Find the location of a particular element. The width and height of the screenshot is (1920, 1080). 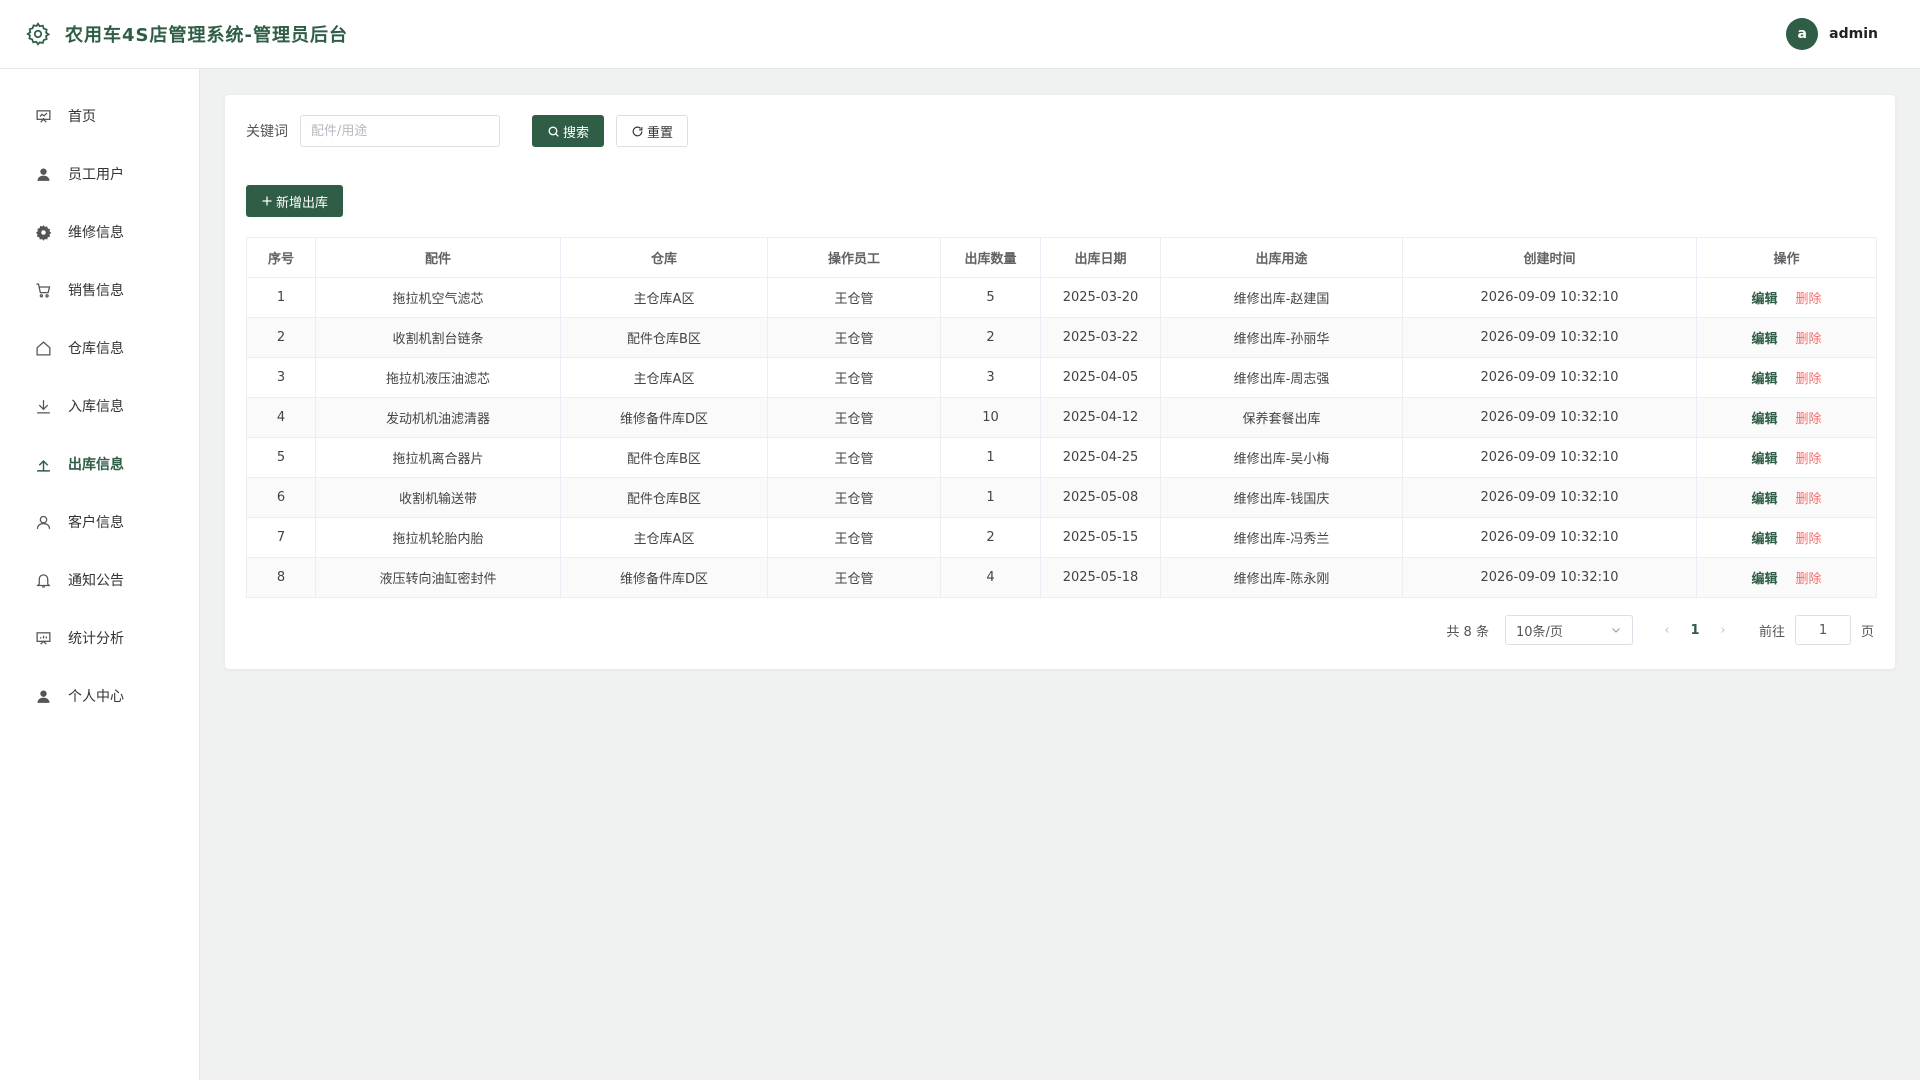

sidebar-item-stock-out: 出库信息 is located at coordinates (99, 464).